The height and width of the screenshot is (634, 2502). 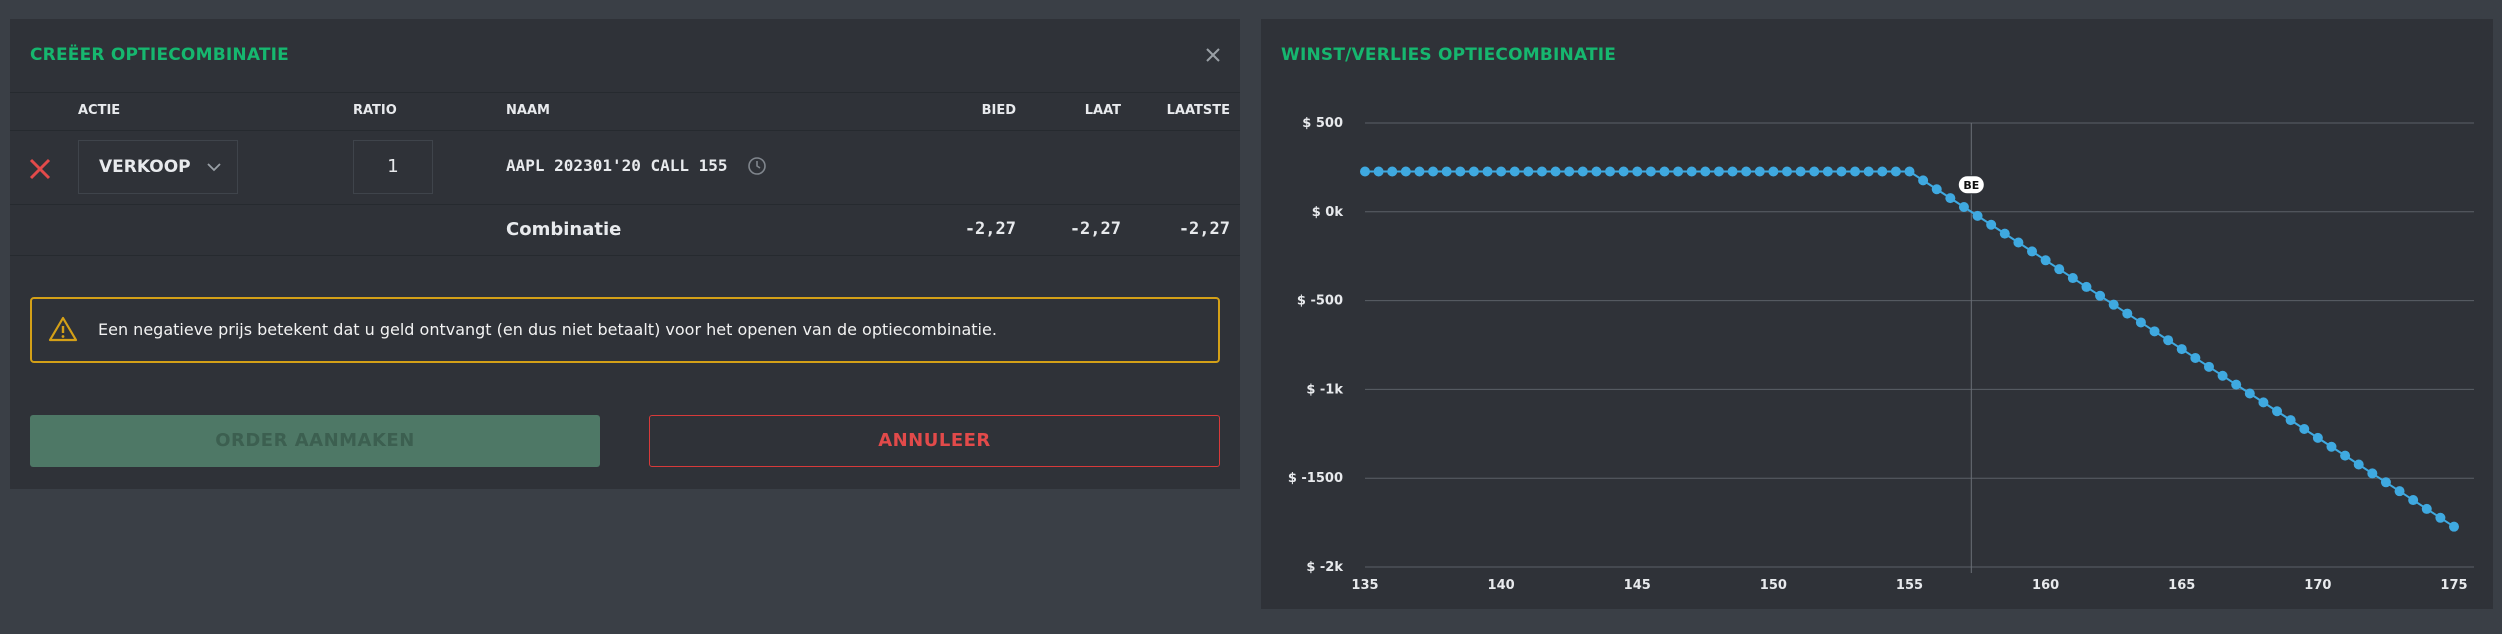 What do you see at coordinates (1971, 185) in the screenshot?
I see `break-even-label: BE` at bounding box center [1971, 185].